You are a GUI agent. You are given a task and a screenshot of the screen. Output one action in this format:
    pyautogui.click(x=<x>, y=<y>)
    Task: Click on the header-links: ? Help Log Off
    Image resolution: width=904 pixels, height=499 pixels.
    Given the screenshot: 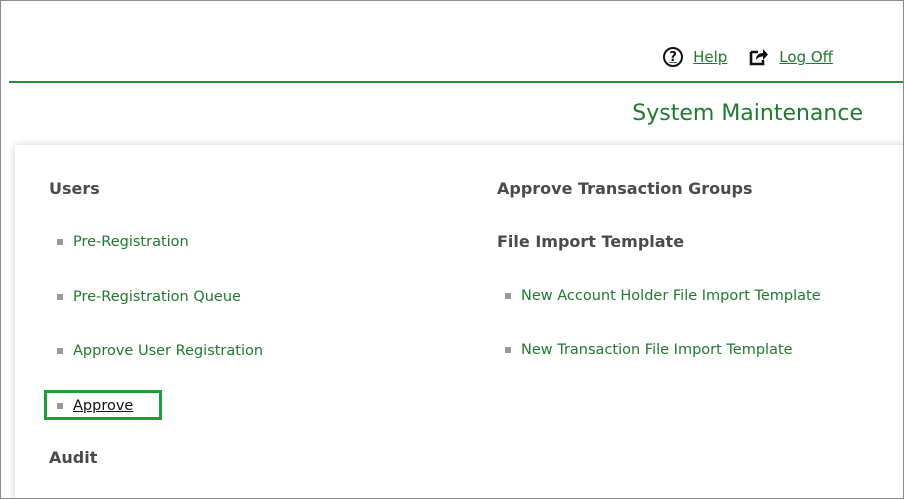 What is the action you would take?
    pyautogui.click(x=748, y=57)
    